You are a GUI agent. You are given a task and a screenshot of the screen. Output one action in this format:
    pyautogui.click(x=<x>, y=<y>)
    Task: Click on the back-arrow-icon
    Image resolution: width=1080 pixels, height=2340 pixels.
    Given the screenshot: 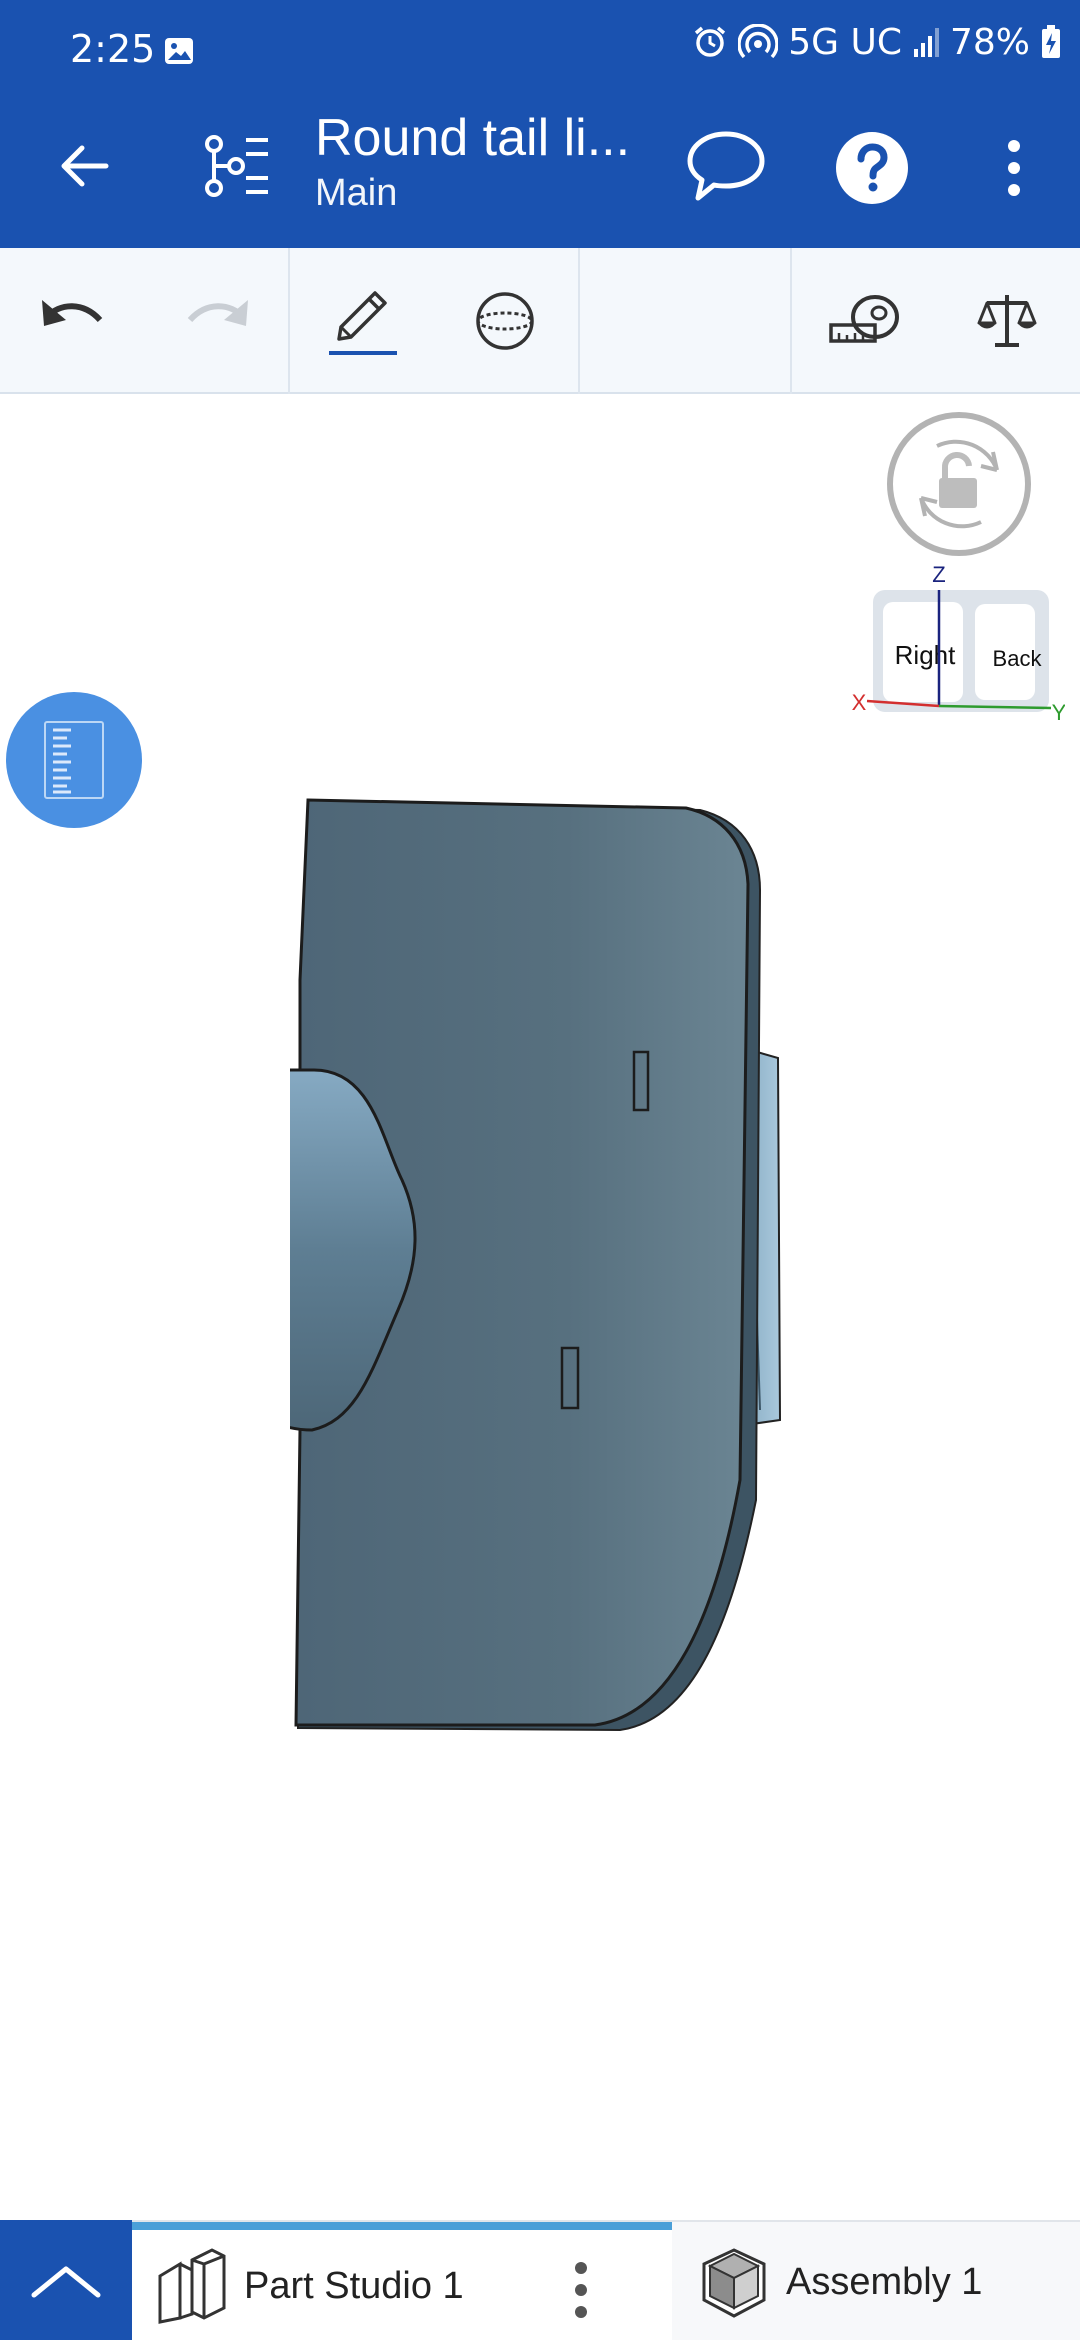 What is the action you would take?
    pyautogui.click(x=85, y=166)
    